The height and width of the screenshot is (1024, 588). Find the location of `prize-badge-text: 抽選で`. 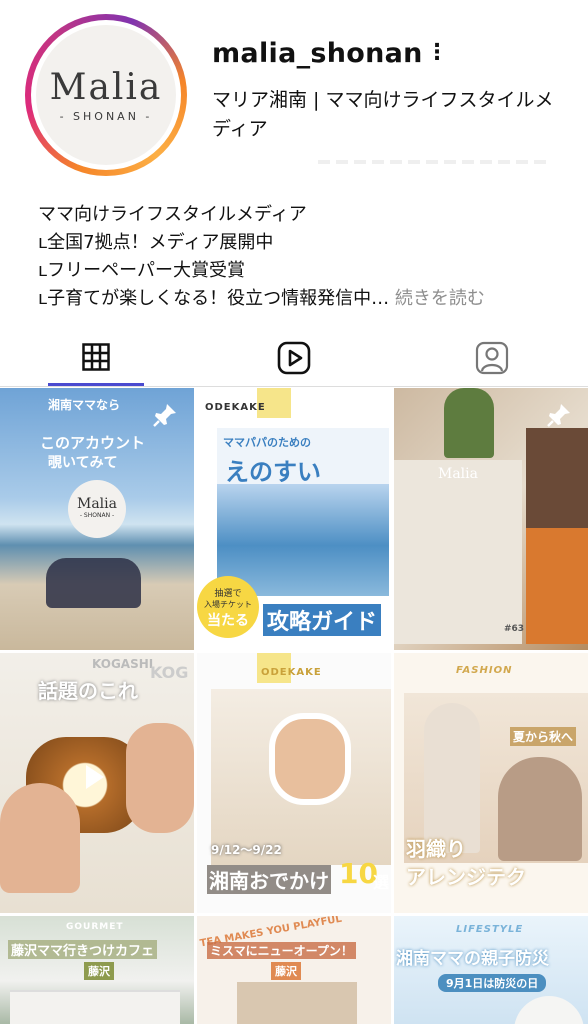

prize-badge-text: 抽選で is located at coordinates (228, 594).